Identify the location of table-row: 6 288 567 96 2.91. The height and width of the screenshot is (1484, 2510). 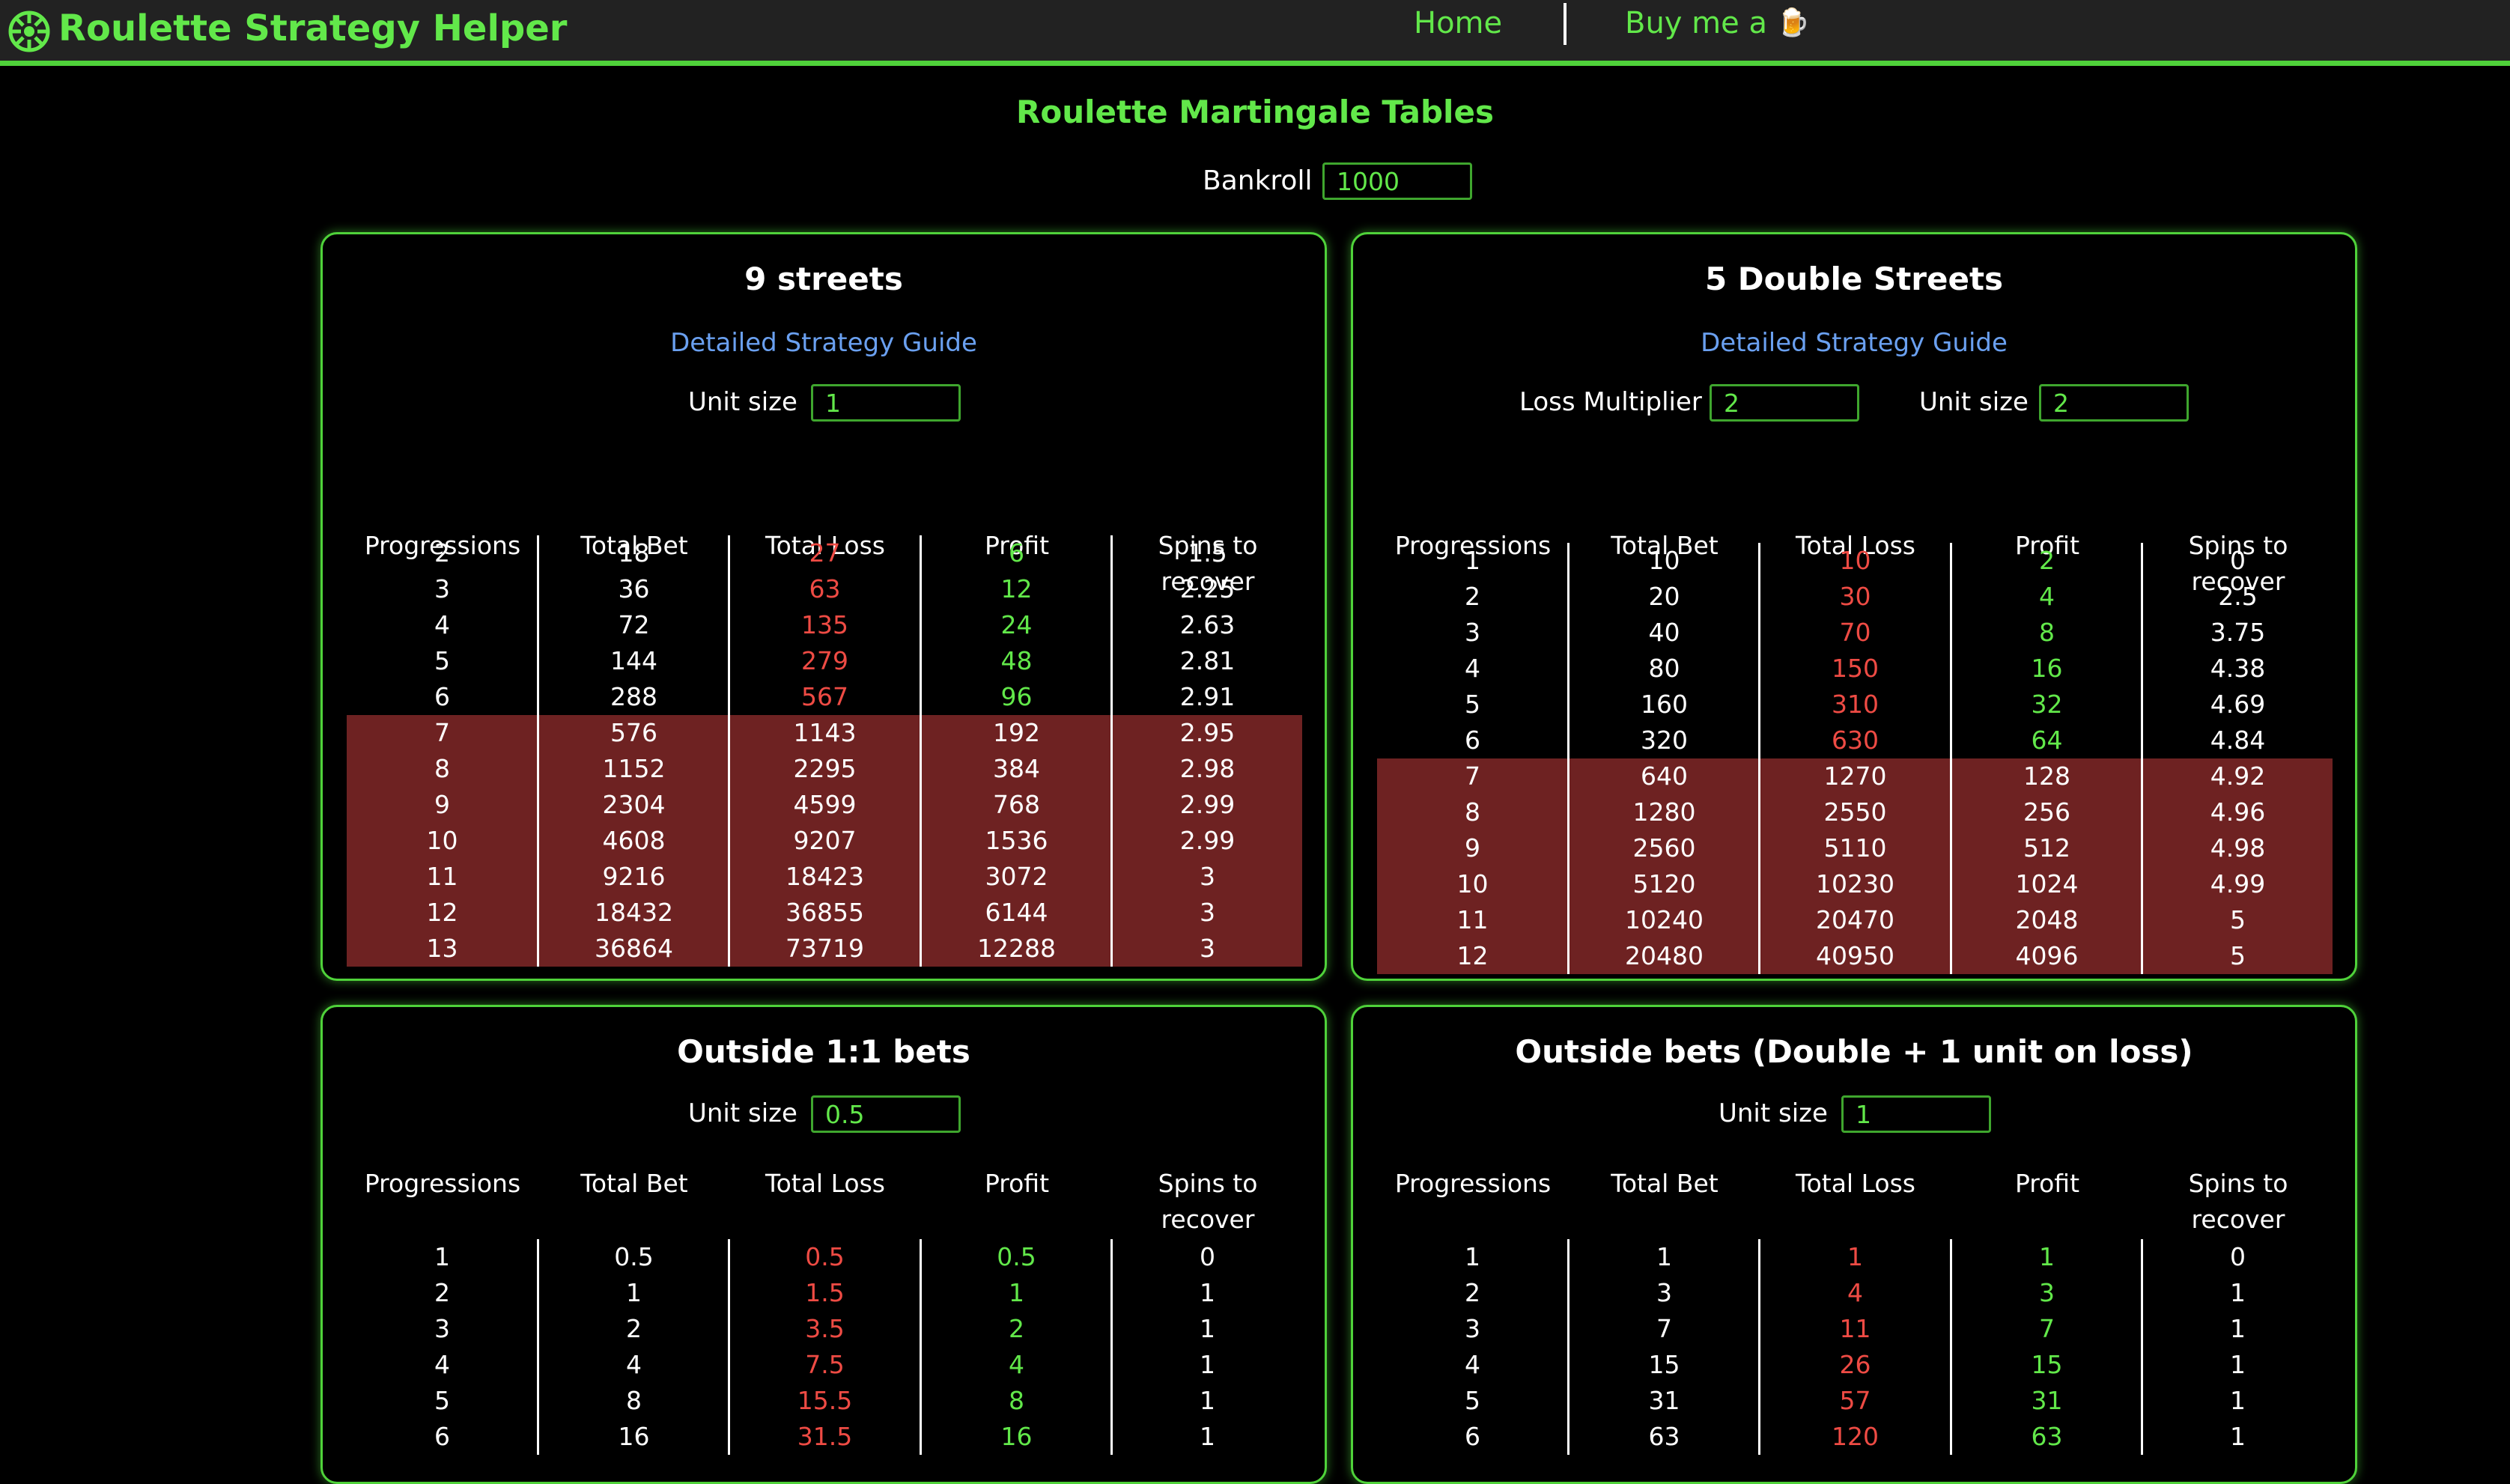
(825, 697).